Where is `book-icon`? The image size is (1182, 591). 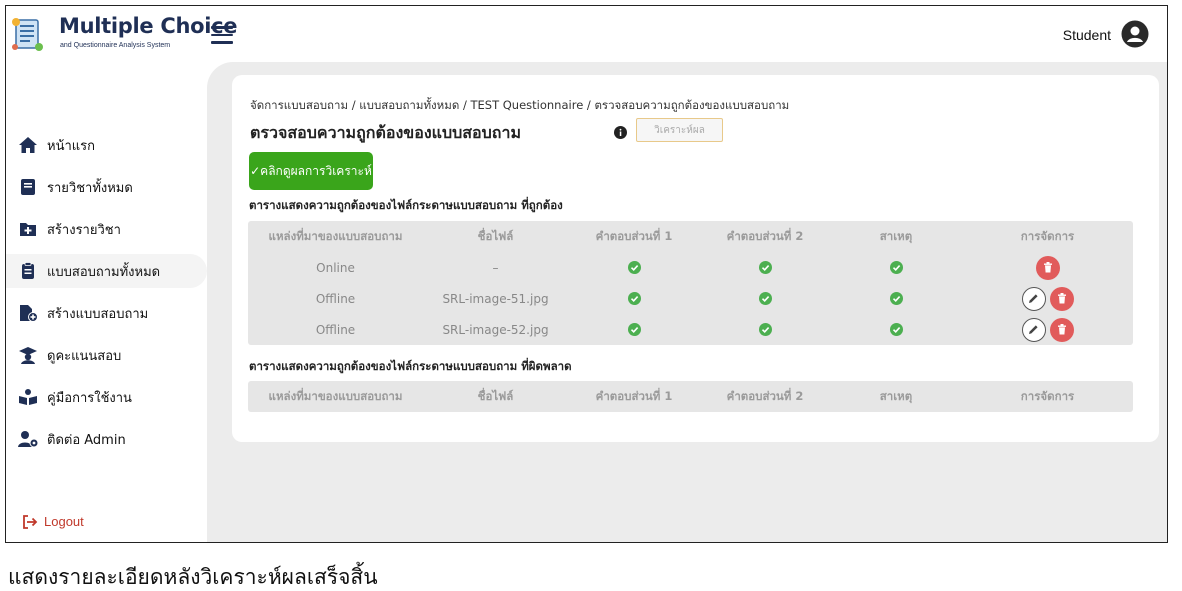
book-icon is located at coordinates (28, 187).